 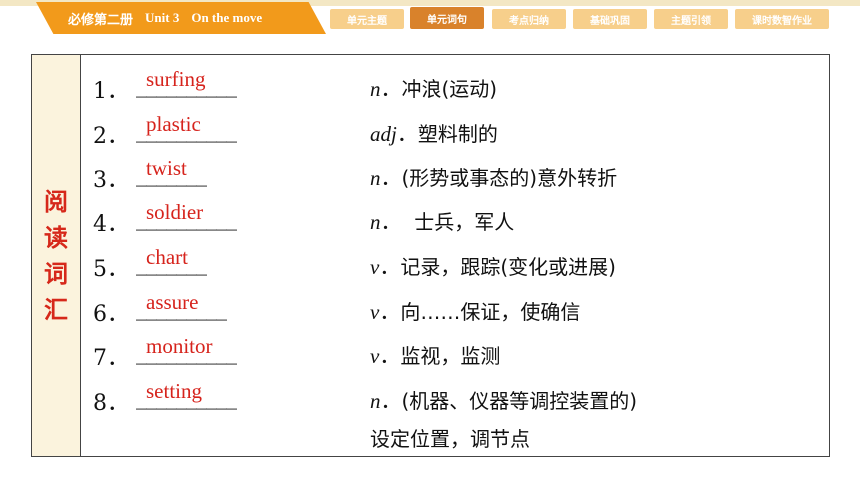 I want to click on answer-word: surfing, so click(x=176, y=79).